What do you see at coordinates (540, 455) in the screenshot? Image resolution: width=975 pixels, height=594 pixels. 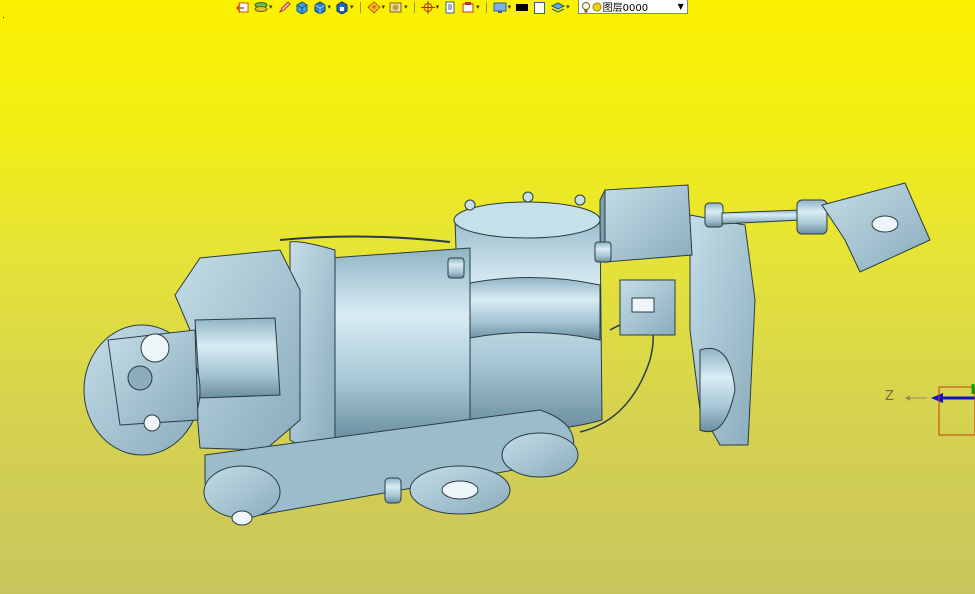 I see `driven-pulley` at bounding box center [540, 455].